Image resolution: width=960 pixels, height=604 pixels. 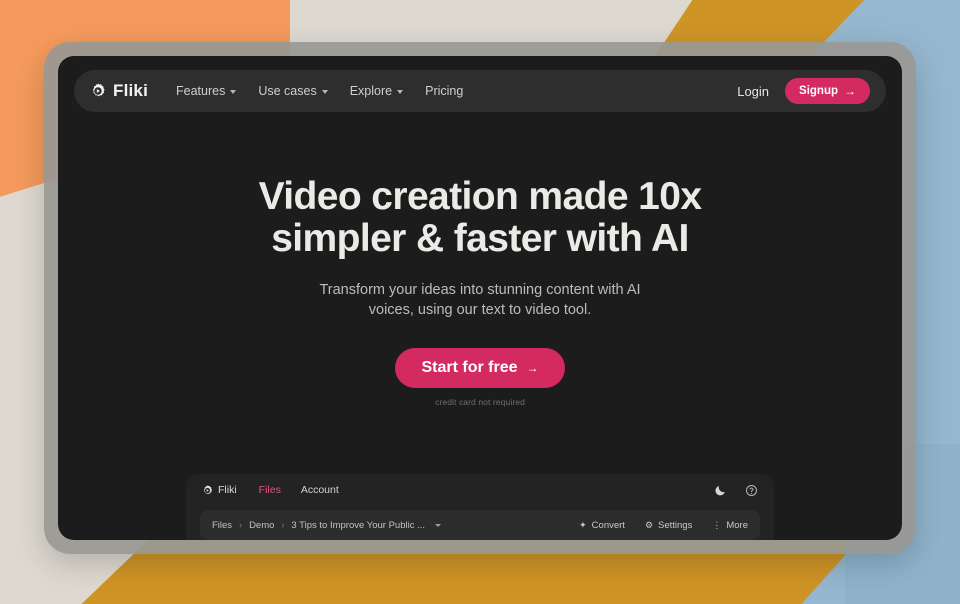 I want to click on signup-button-label: Signup, so click(x=818, y=91).